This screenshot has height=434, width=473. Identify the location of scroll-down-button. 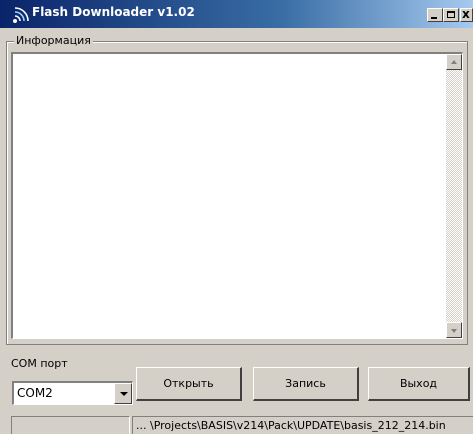
(454, 330).